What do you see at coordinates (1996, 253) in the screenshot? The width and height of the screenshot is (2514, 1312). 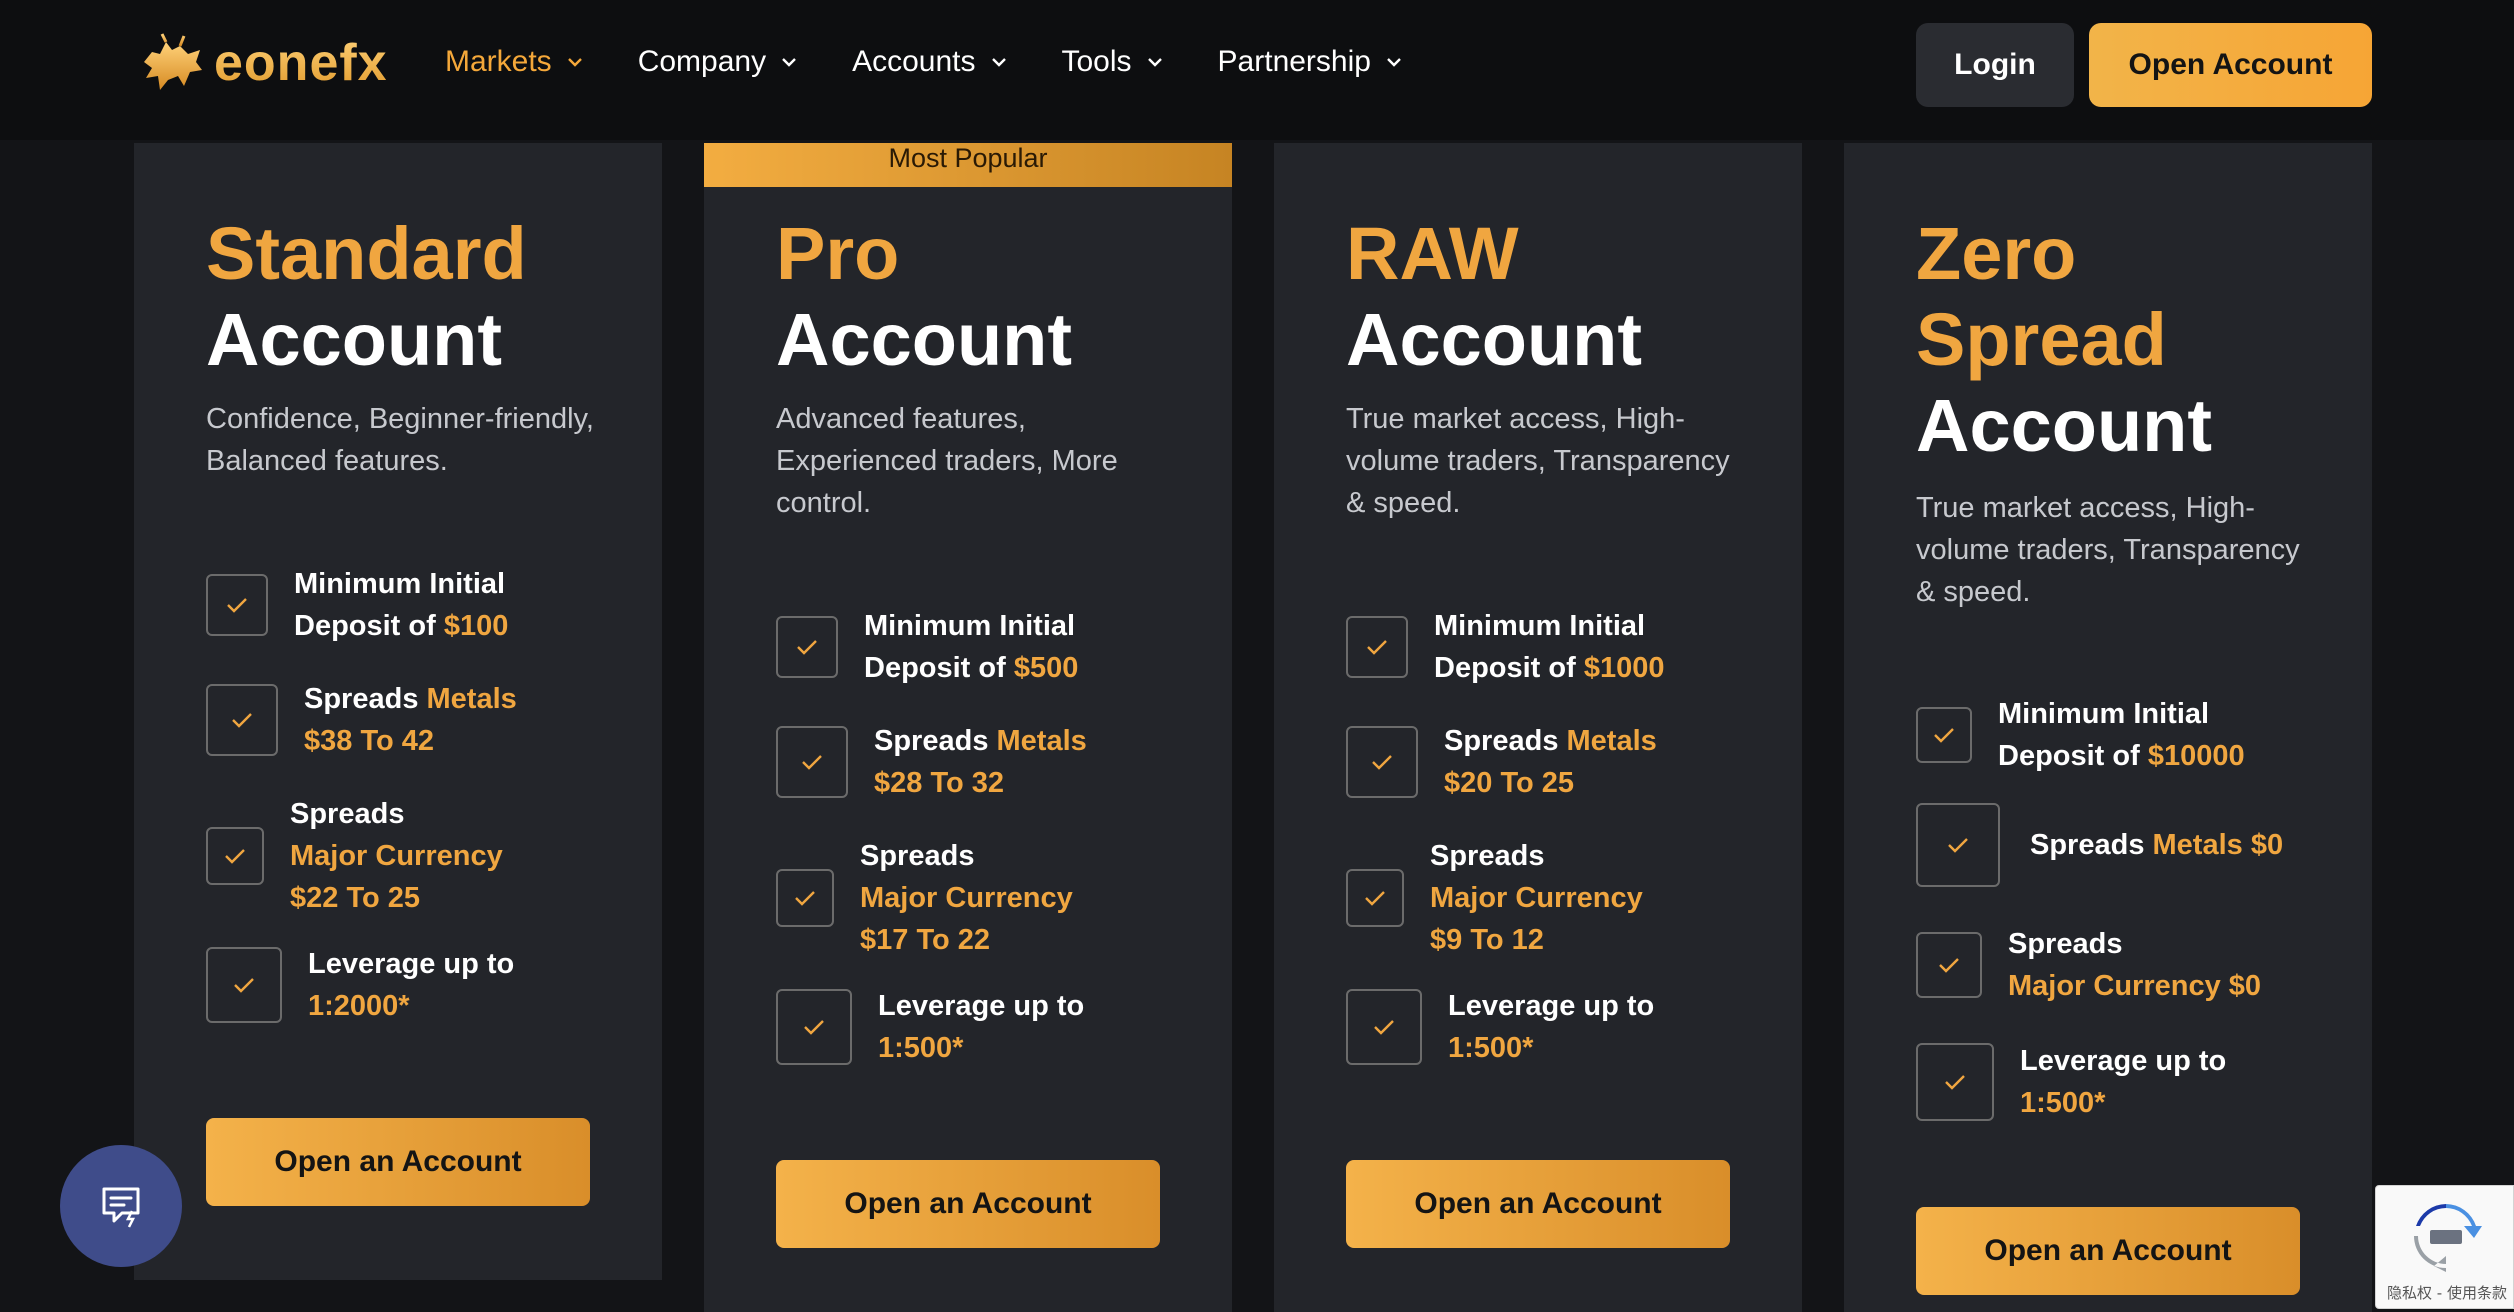 I see `card-title-accent: Zero` at bounding box center [1996, 253].